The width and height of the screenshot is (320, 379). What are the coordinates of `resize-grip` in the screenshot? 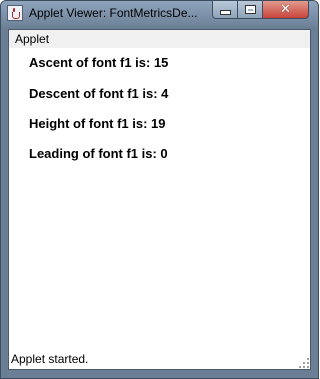 It's located at (304, 363).